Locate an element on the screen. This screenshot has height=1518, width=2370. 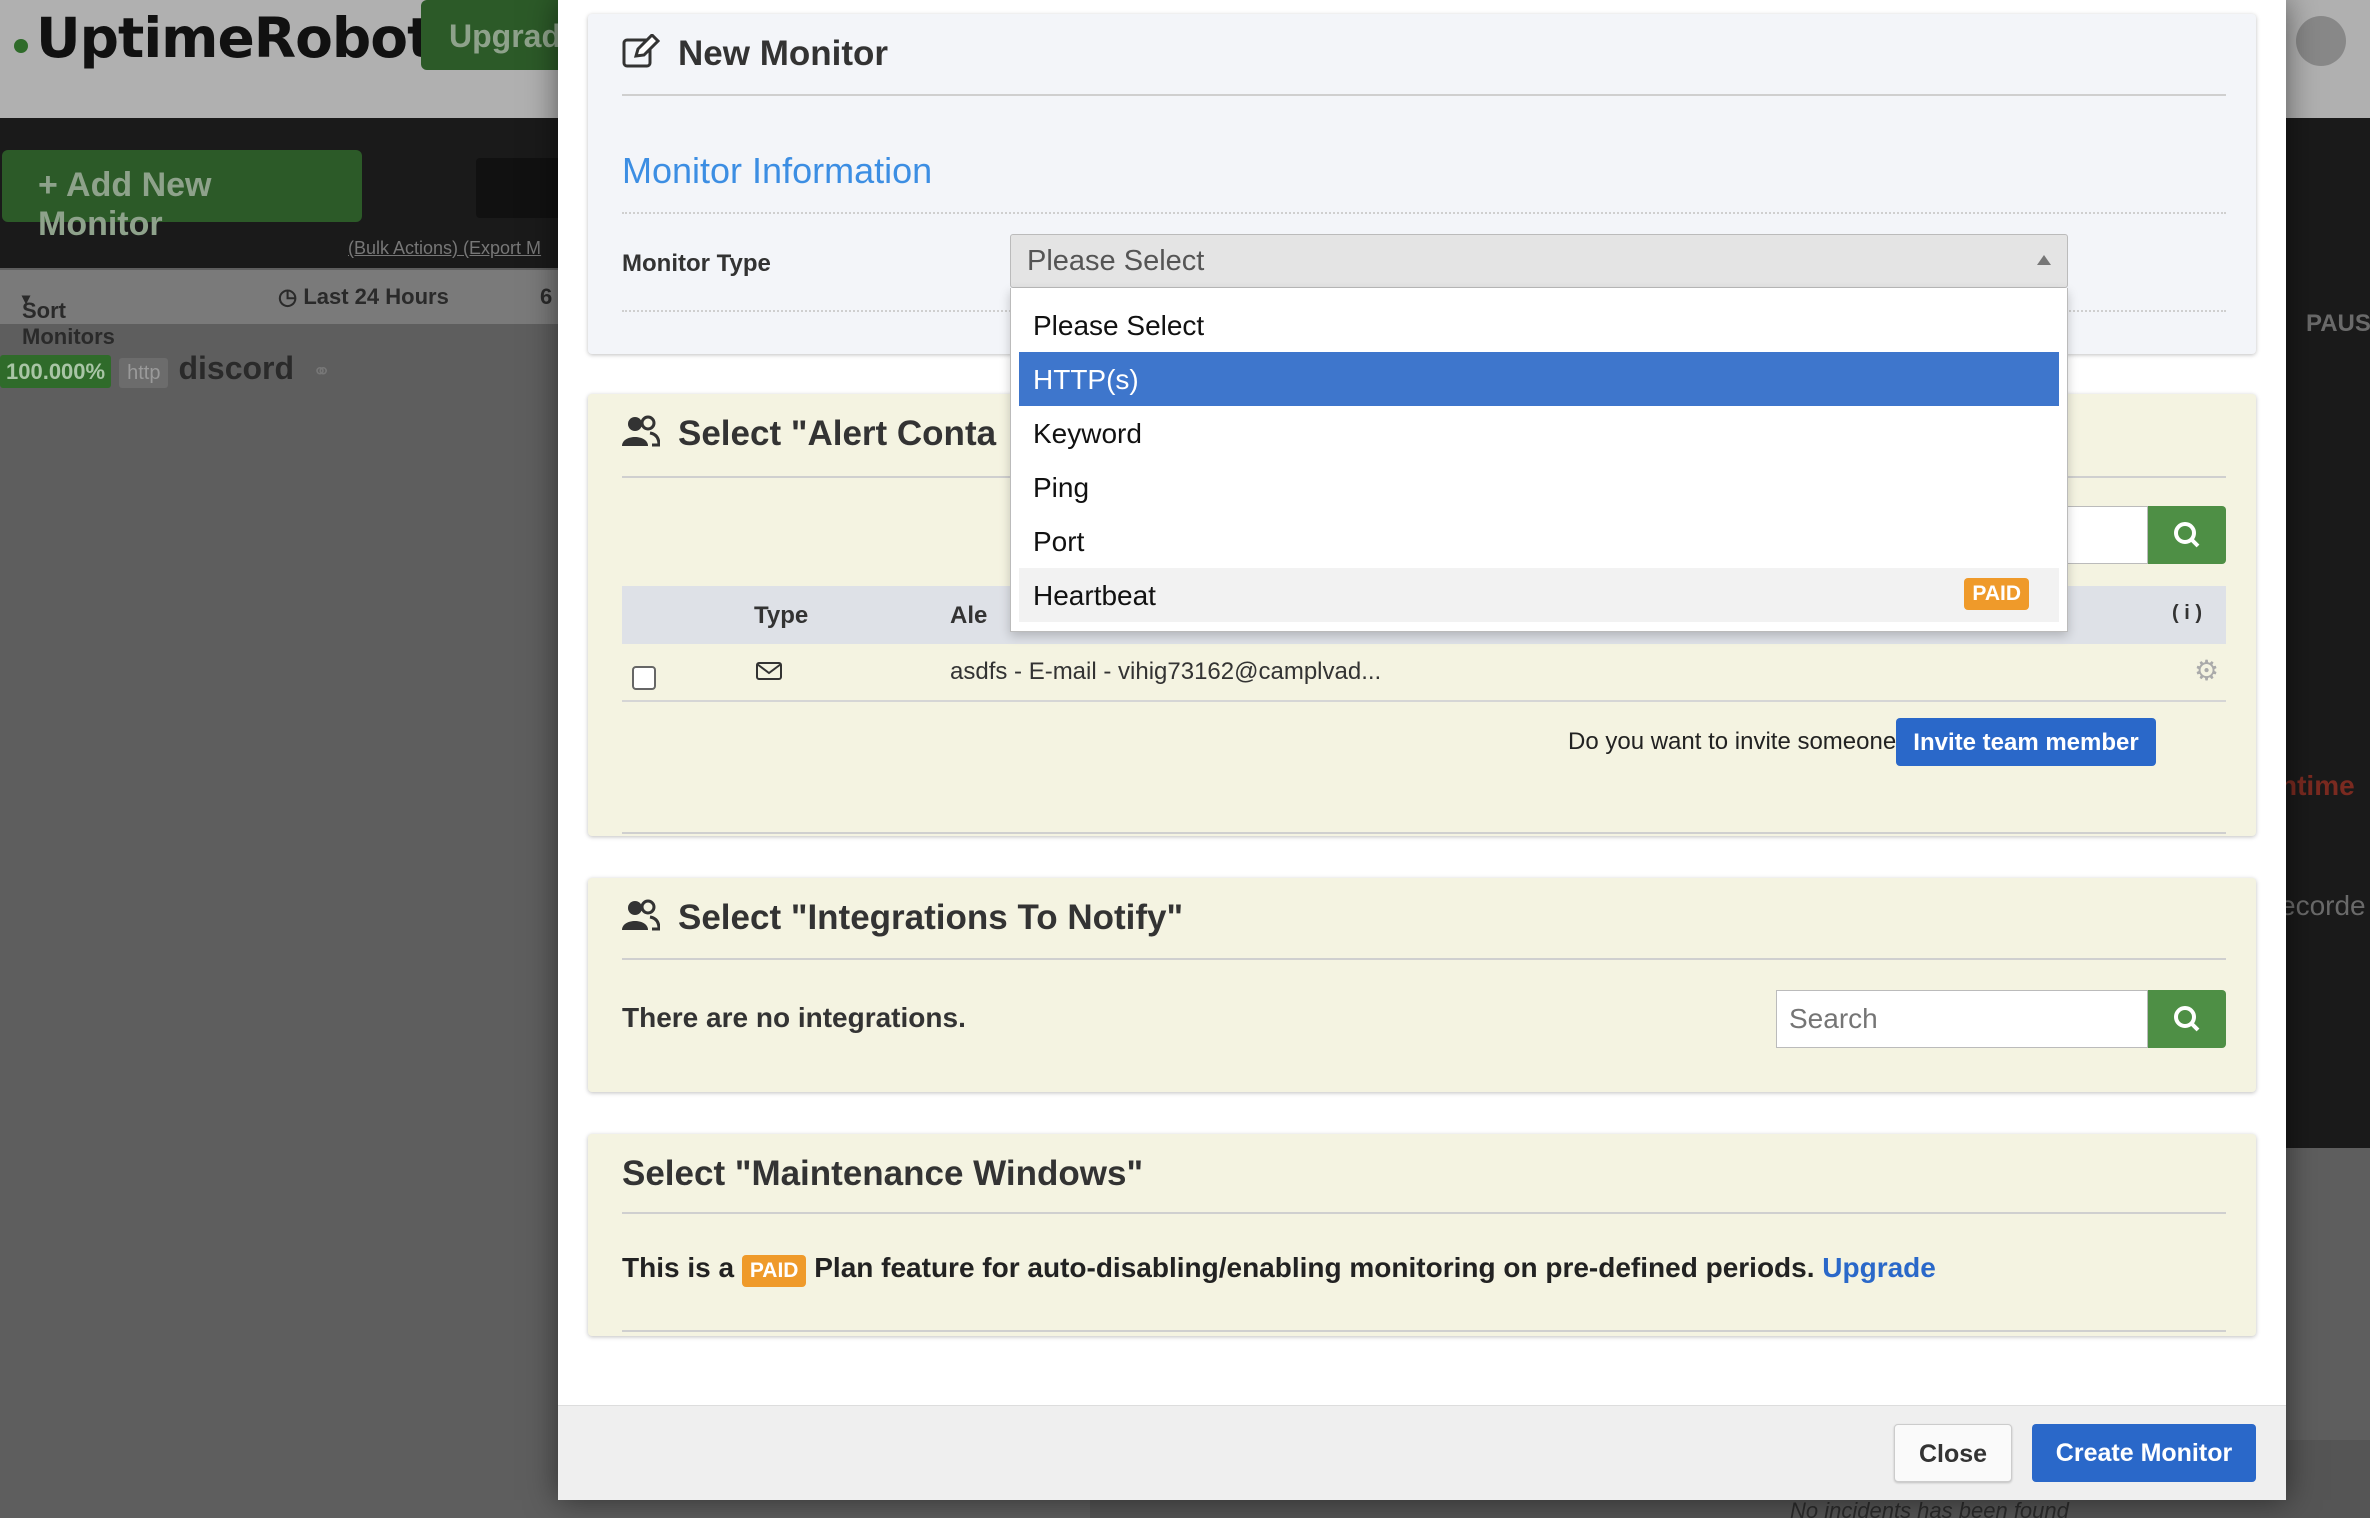
integrations-search is located at coordinates (2001, 1019).